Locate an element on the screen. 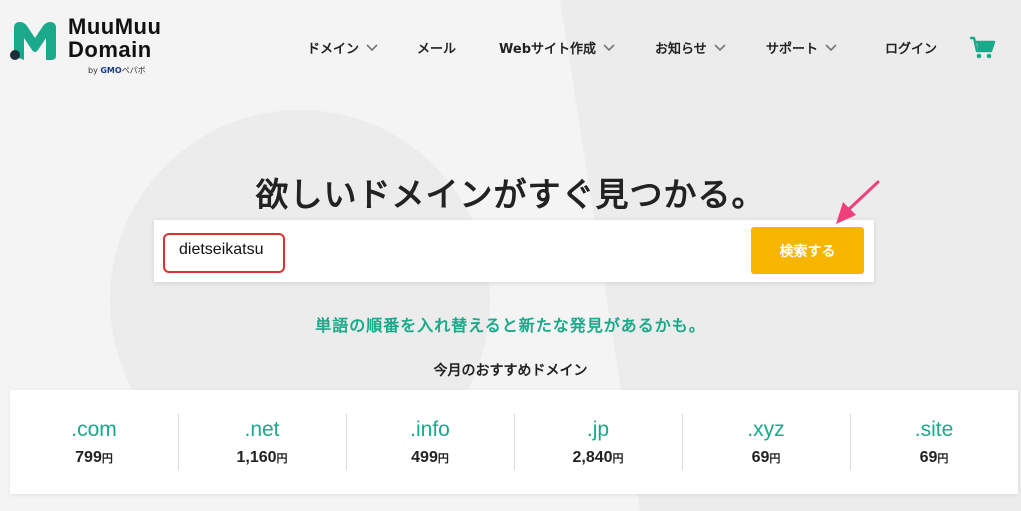  domain-tld: .site is located at coordinates (934, 429).